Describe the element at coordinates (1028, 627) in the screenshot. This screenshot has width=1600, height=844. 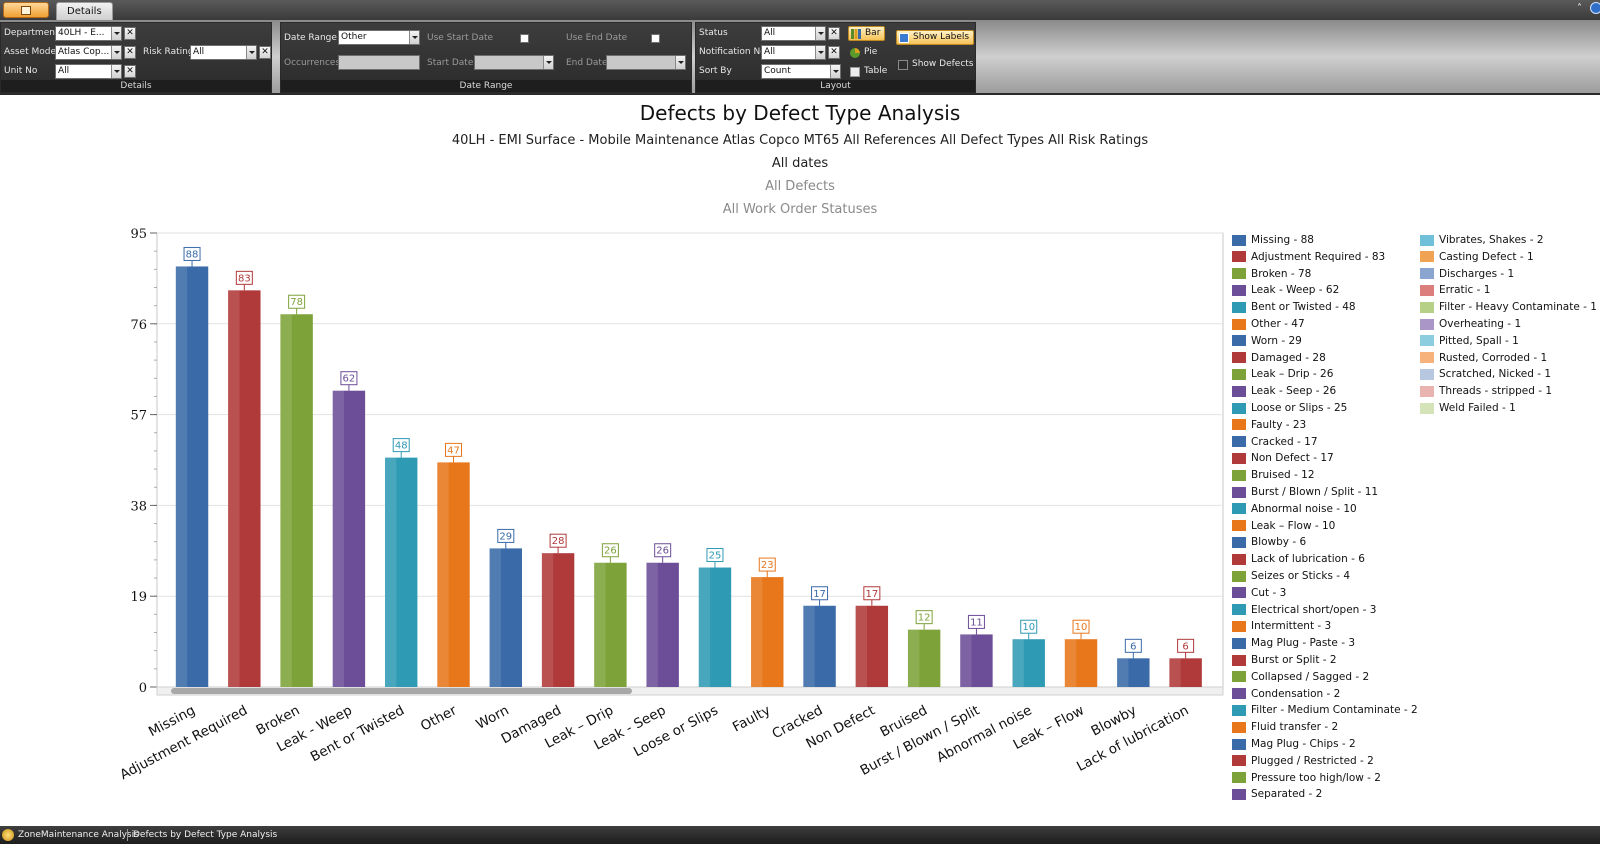
I see `data-label: 10` at that location.